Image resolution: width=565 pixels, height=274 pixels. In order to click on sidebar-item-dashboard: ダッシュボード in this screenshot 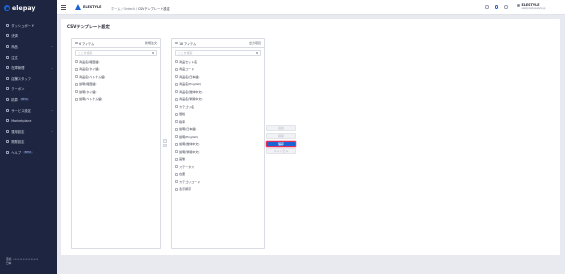, I will do `click(28, 25)`.